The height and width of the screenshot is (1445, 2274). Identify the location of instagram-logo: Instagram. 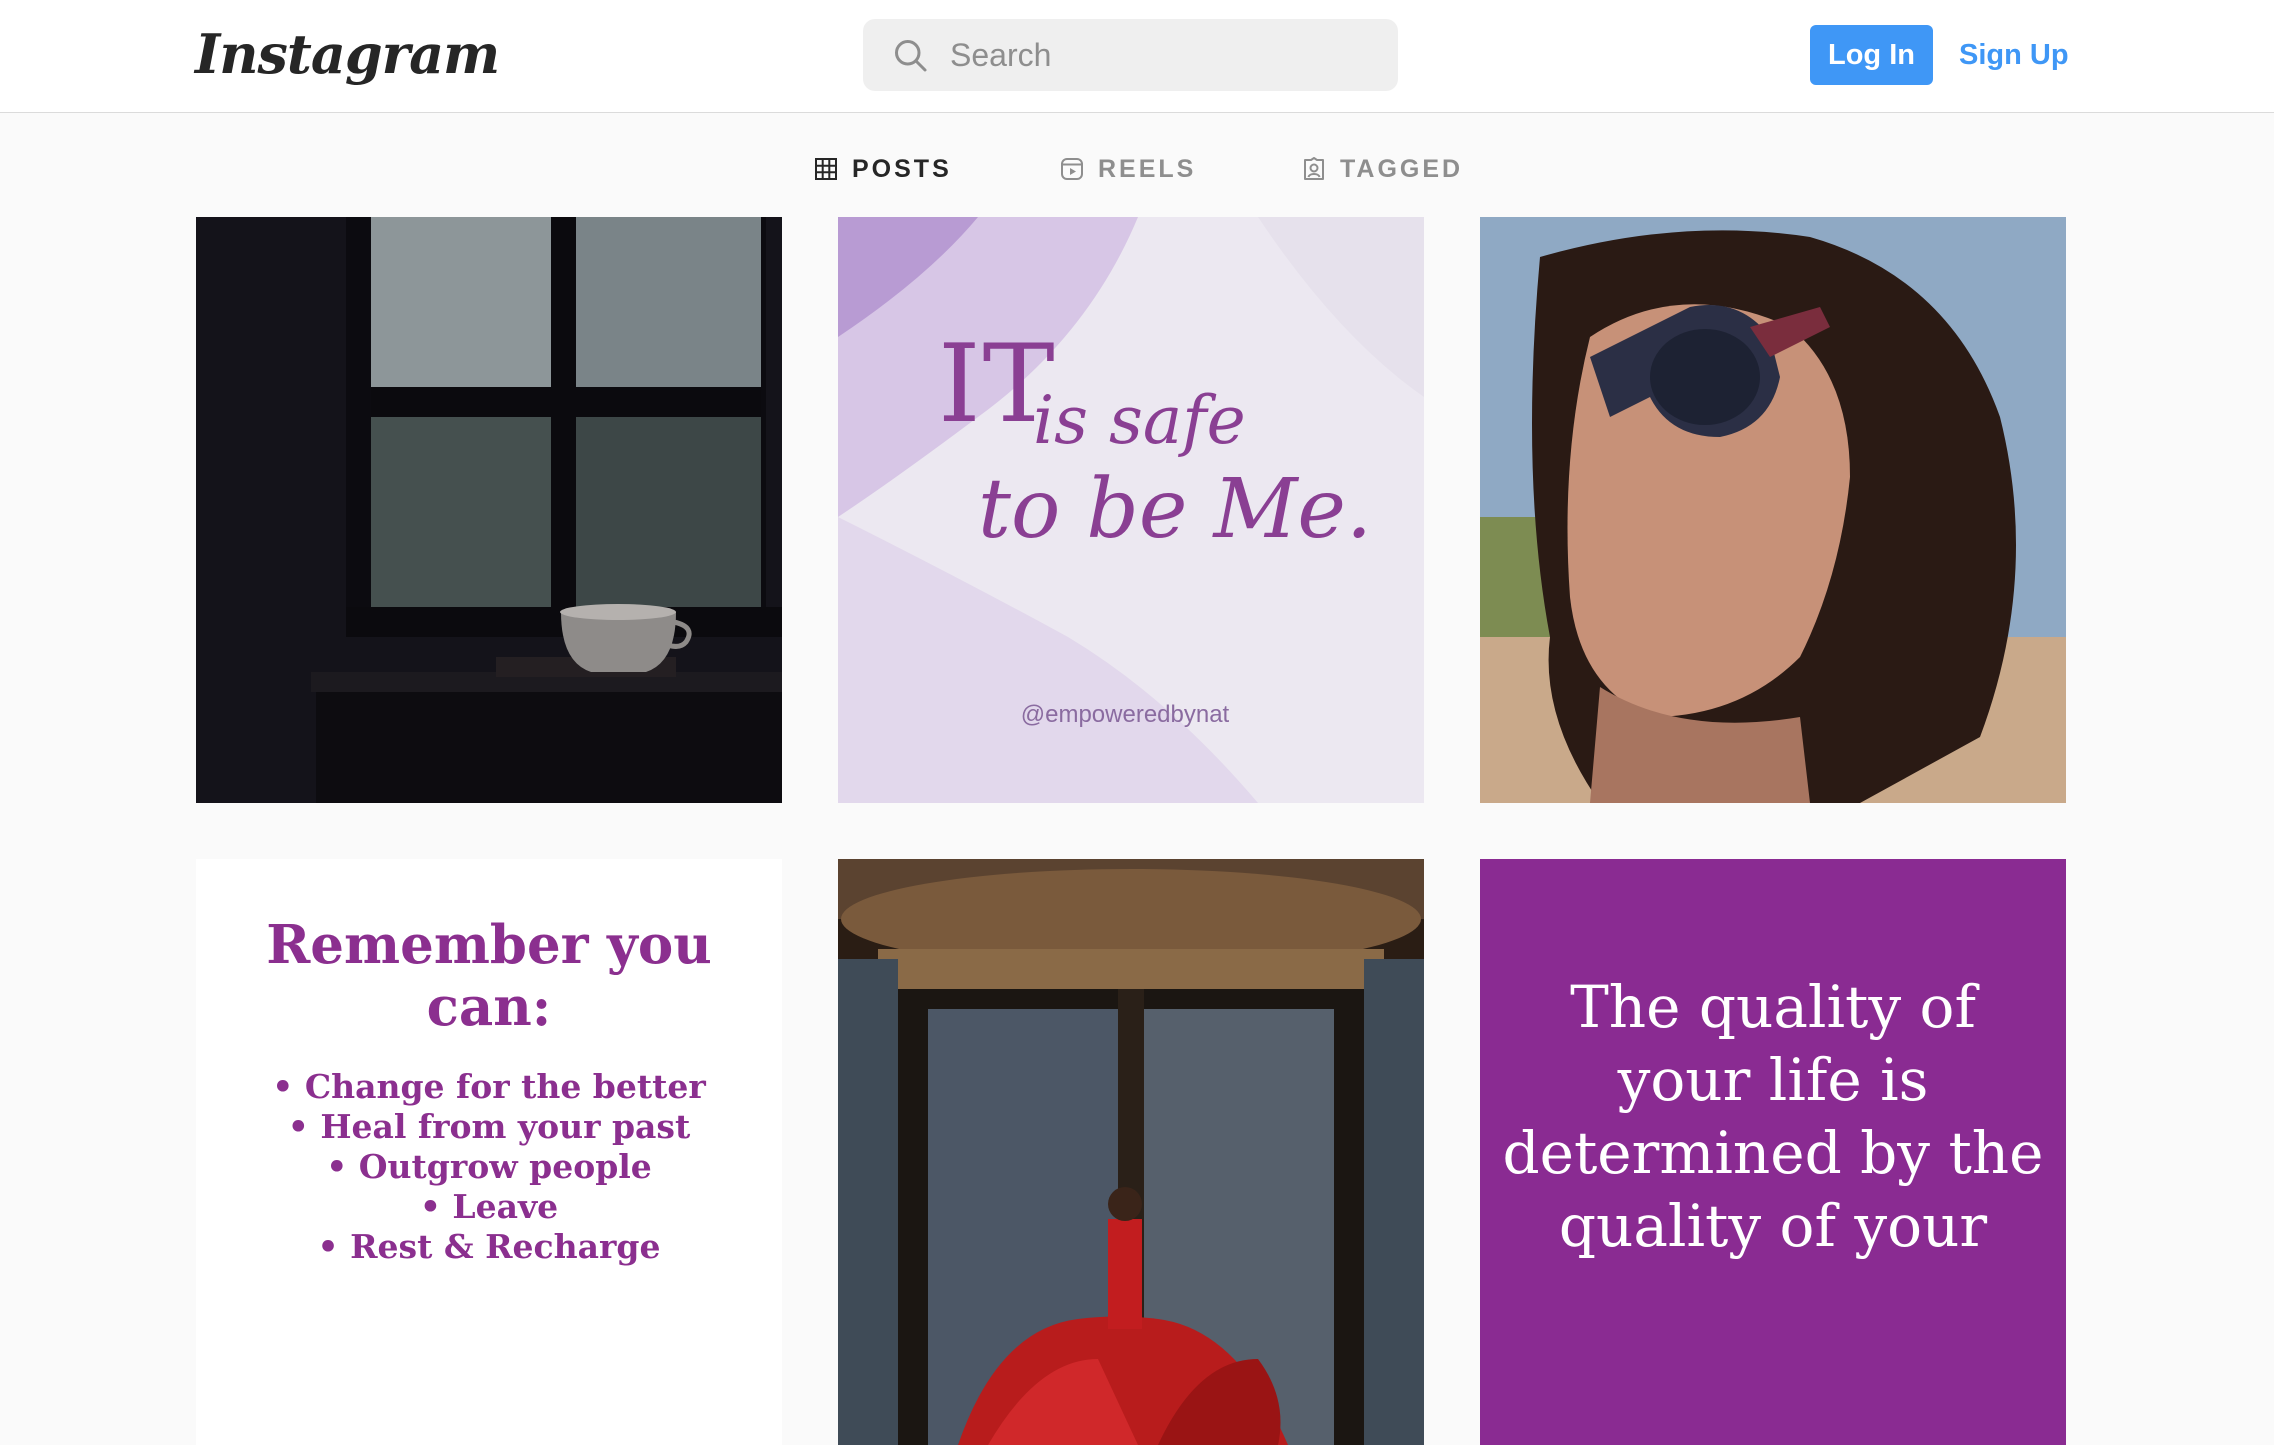
(347, 54).